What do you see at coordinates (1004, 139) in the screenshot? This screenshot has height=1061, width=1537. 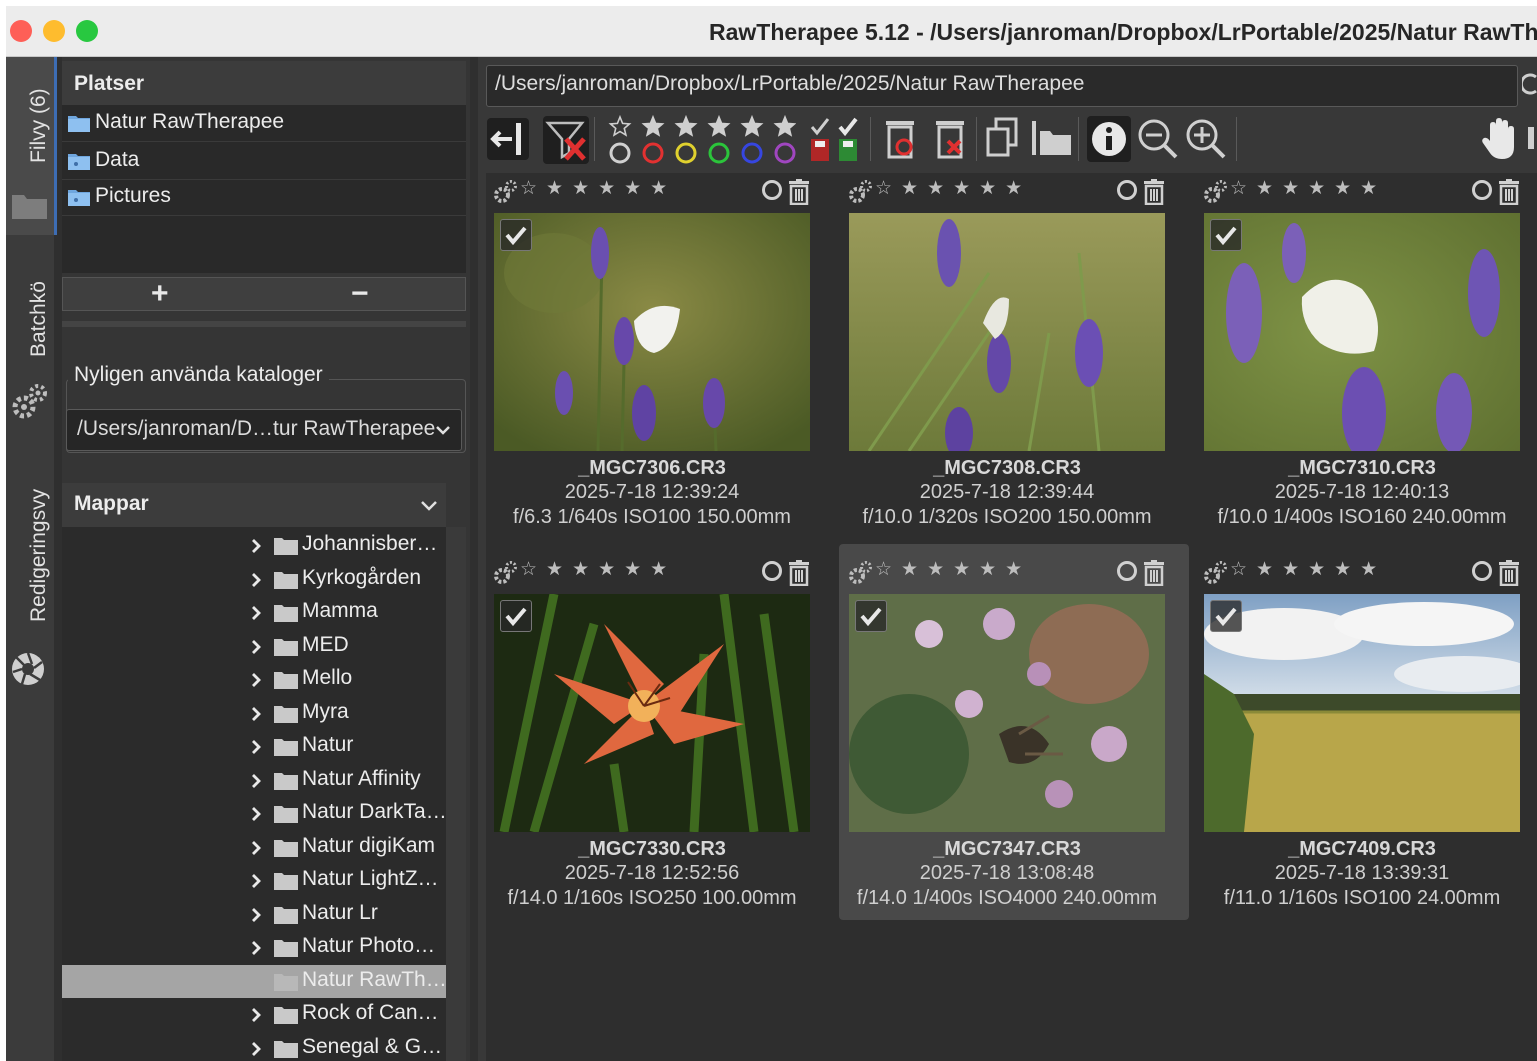 I see `copies-icon` at bounding box center [1004, 139].